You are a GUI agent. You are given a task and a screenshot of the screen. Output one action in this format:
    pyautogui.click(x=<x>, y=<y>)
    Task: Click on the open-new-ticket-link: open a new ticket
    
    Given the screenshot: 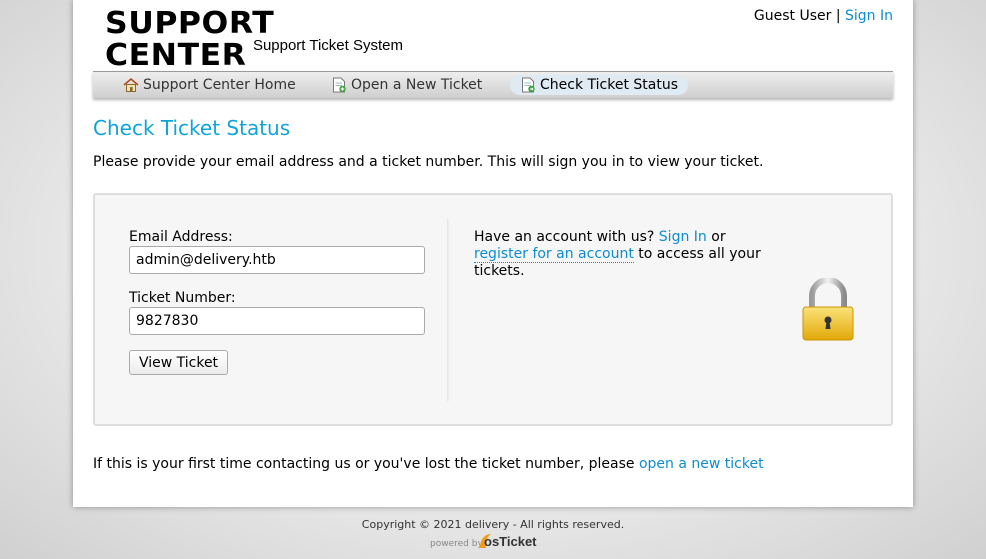 What is the action you would take?
    pyautogui.click(x=701, y=464)
    